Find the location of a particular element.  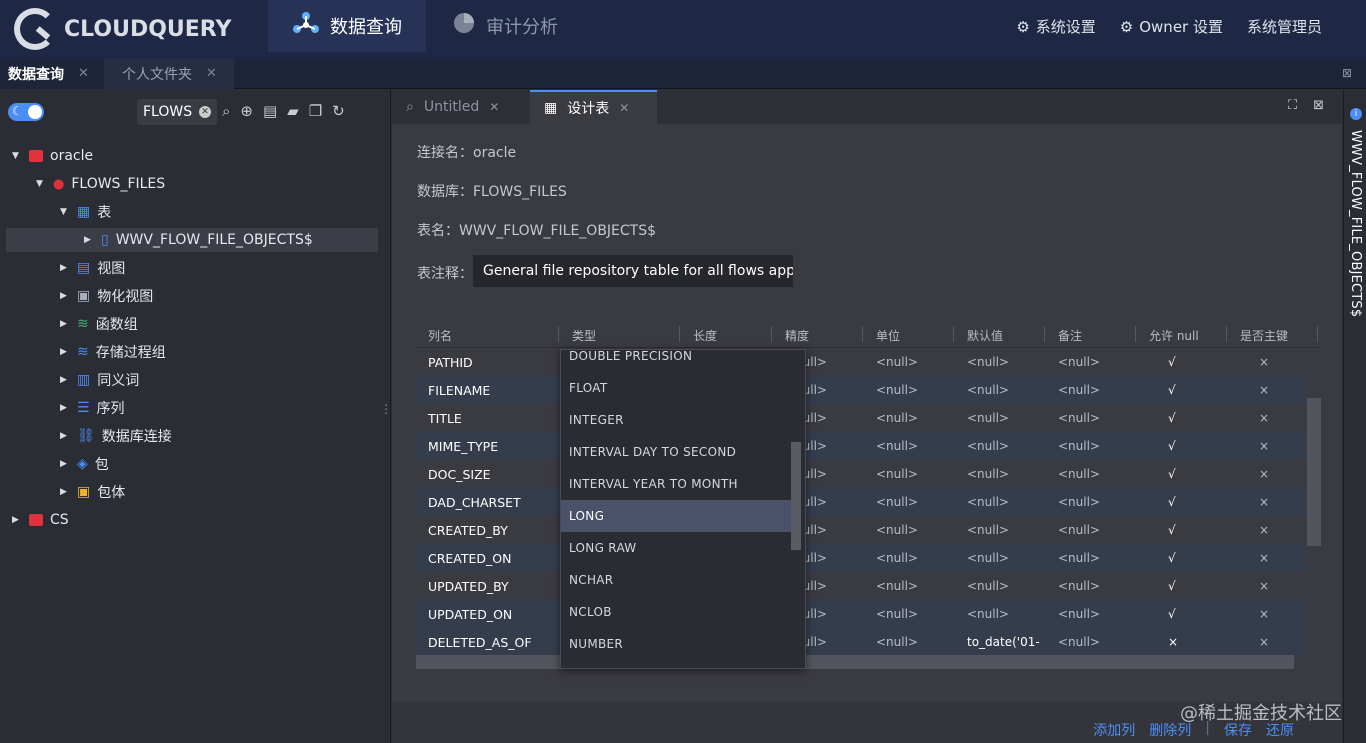

column-name-cell: PATHID is located at coordinates (450, 362).